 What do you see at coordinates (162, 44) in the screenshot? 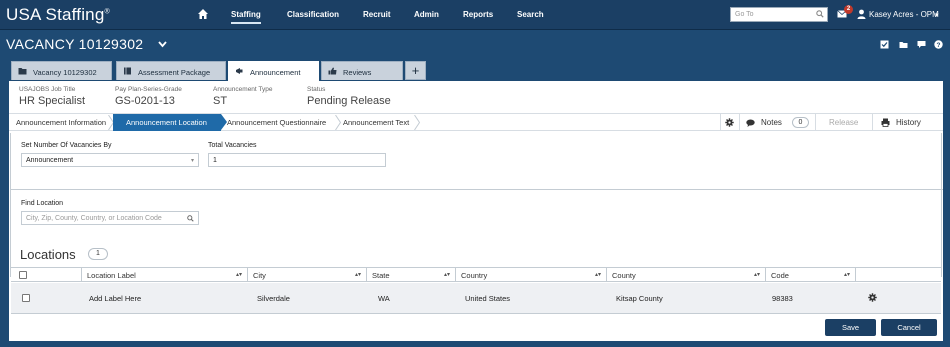
I see `chevron-down-icon` at bounding box center [162, 44].